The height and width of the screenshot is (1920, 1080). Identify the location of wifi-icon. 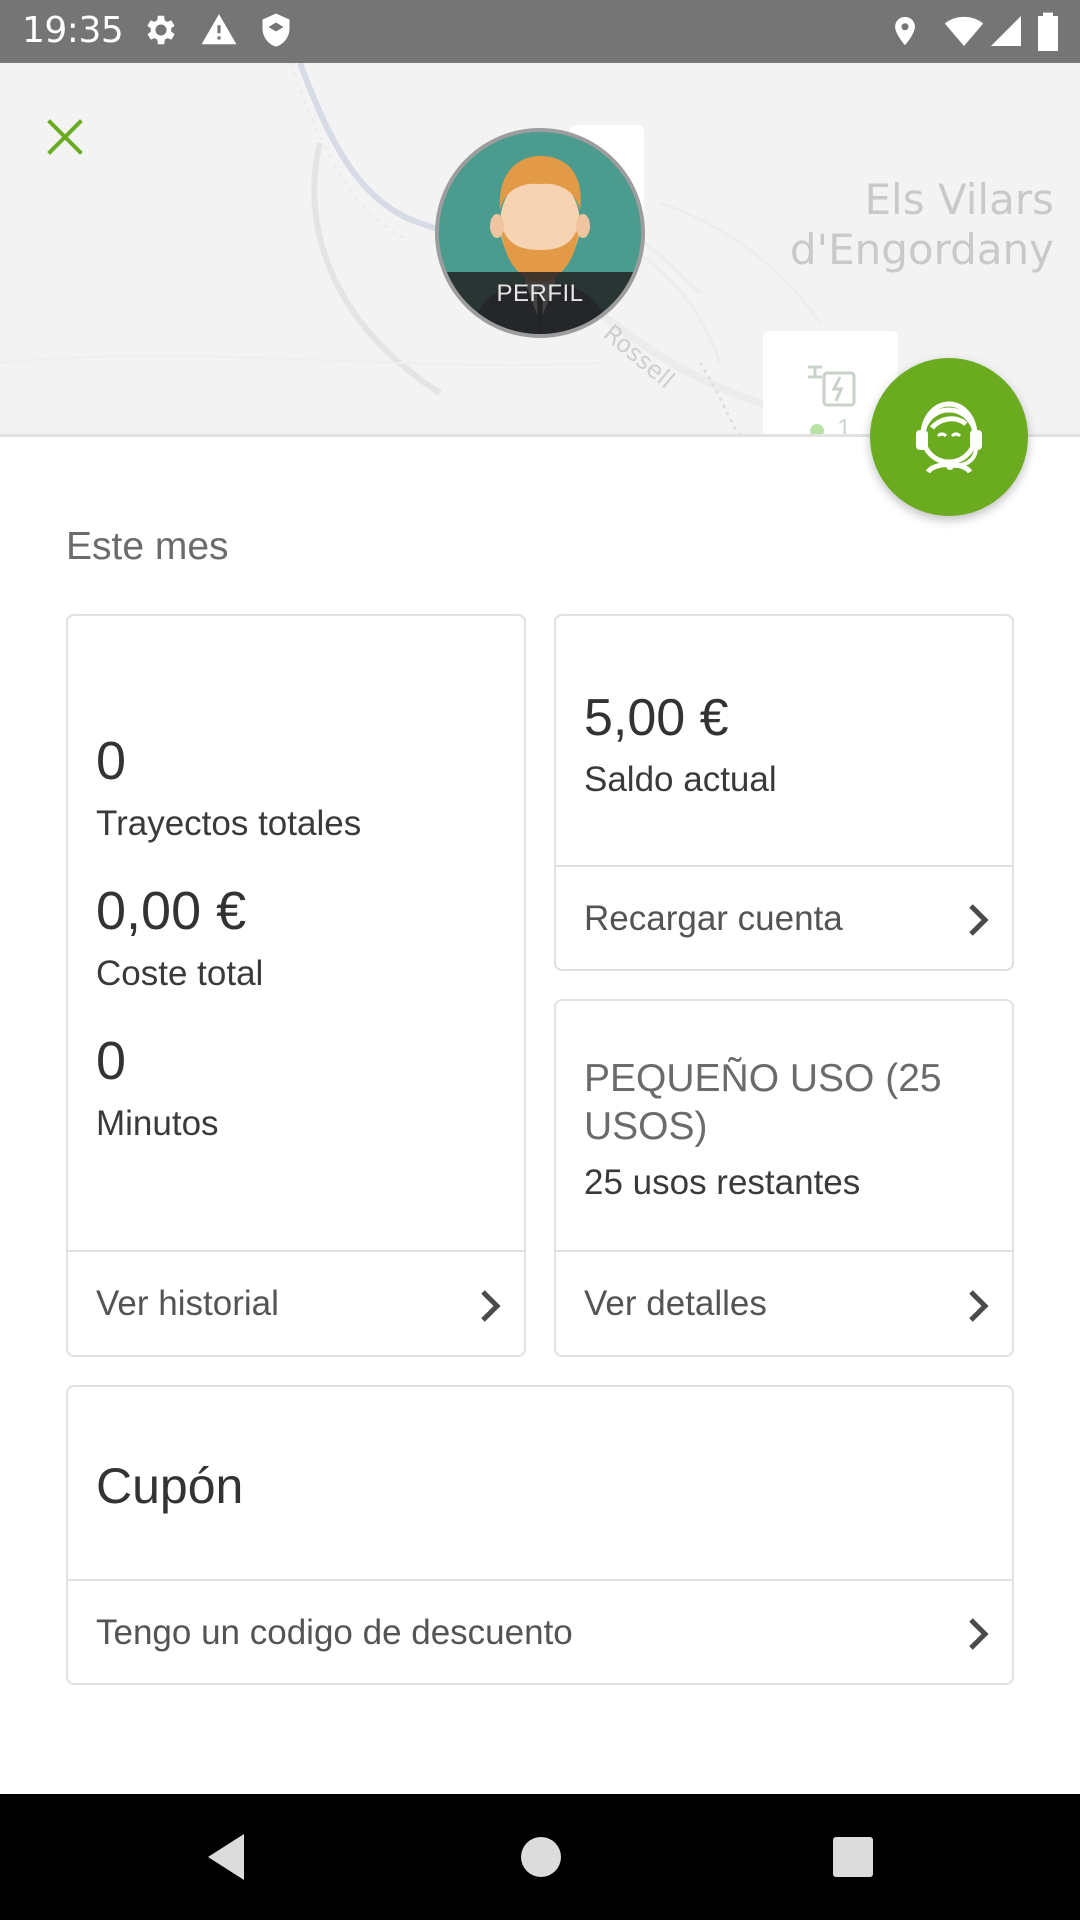
(964, 31).